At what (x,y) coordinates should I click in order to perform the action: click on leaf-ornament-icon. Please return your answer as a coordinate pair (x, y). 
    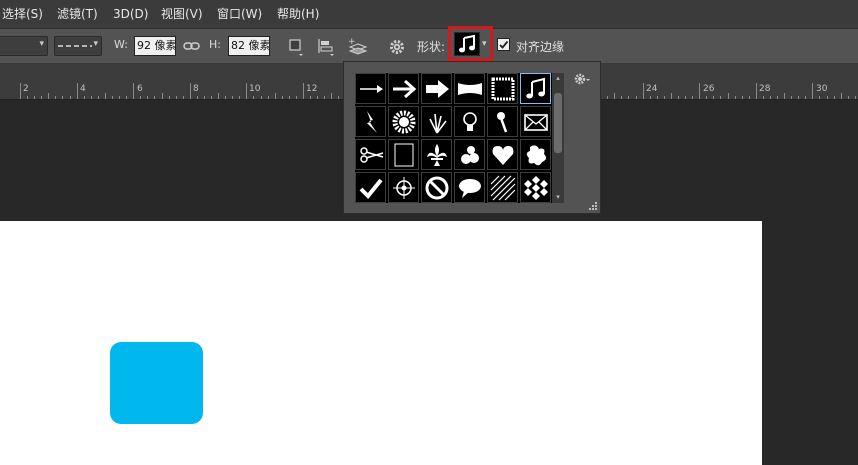
    Looking at the image, I should click on (469, 154).